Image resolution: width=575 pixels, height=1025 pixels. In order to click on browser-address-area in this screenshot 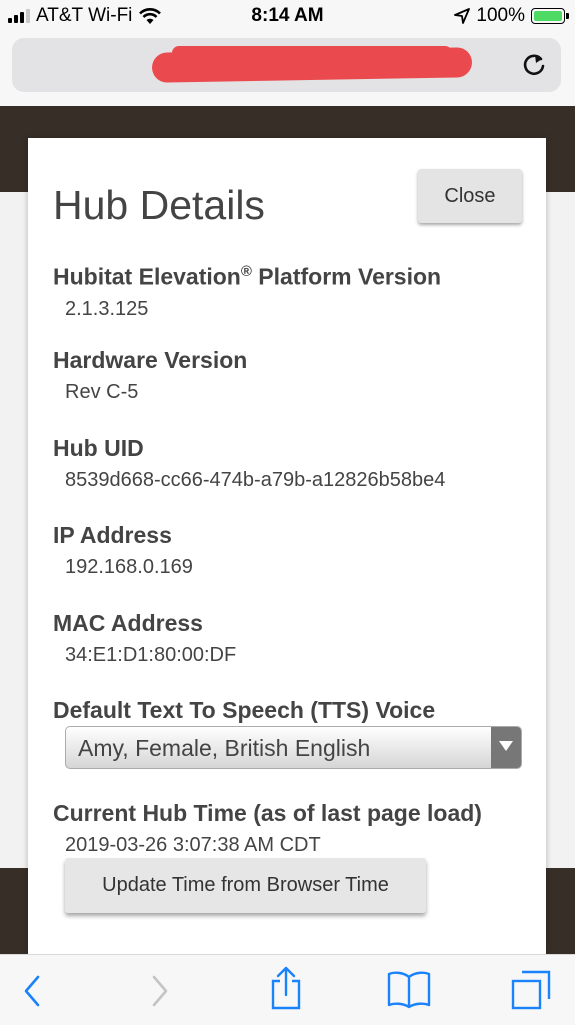, I will do `click(287, 69)`.